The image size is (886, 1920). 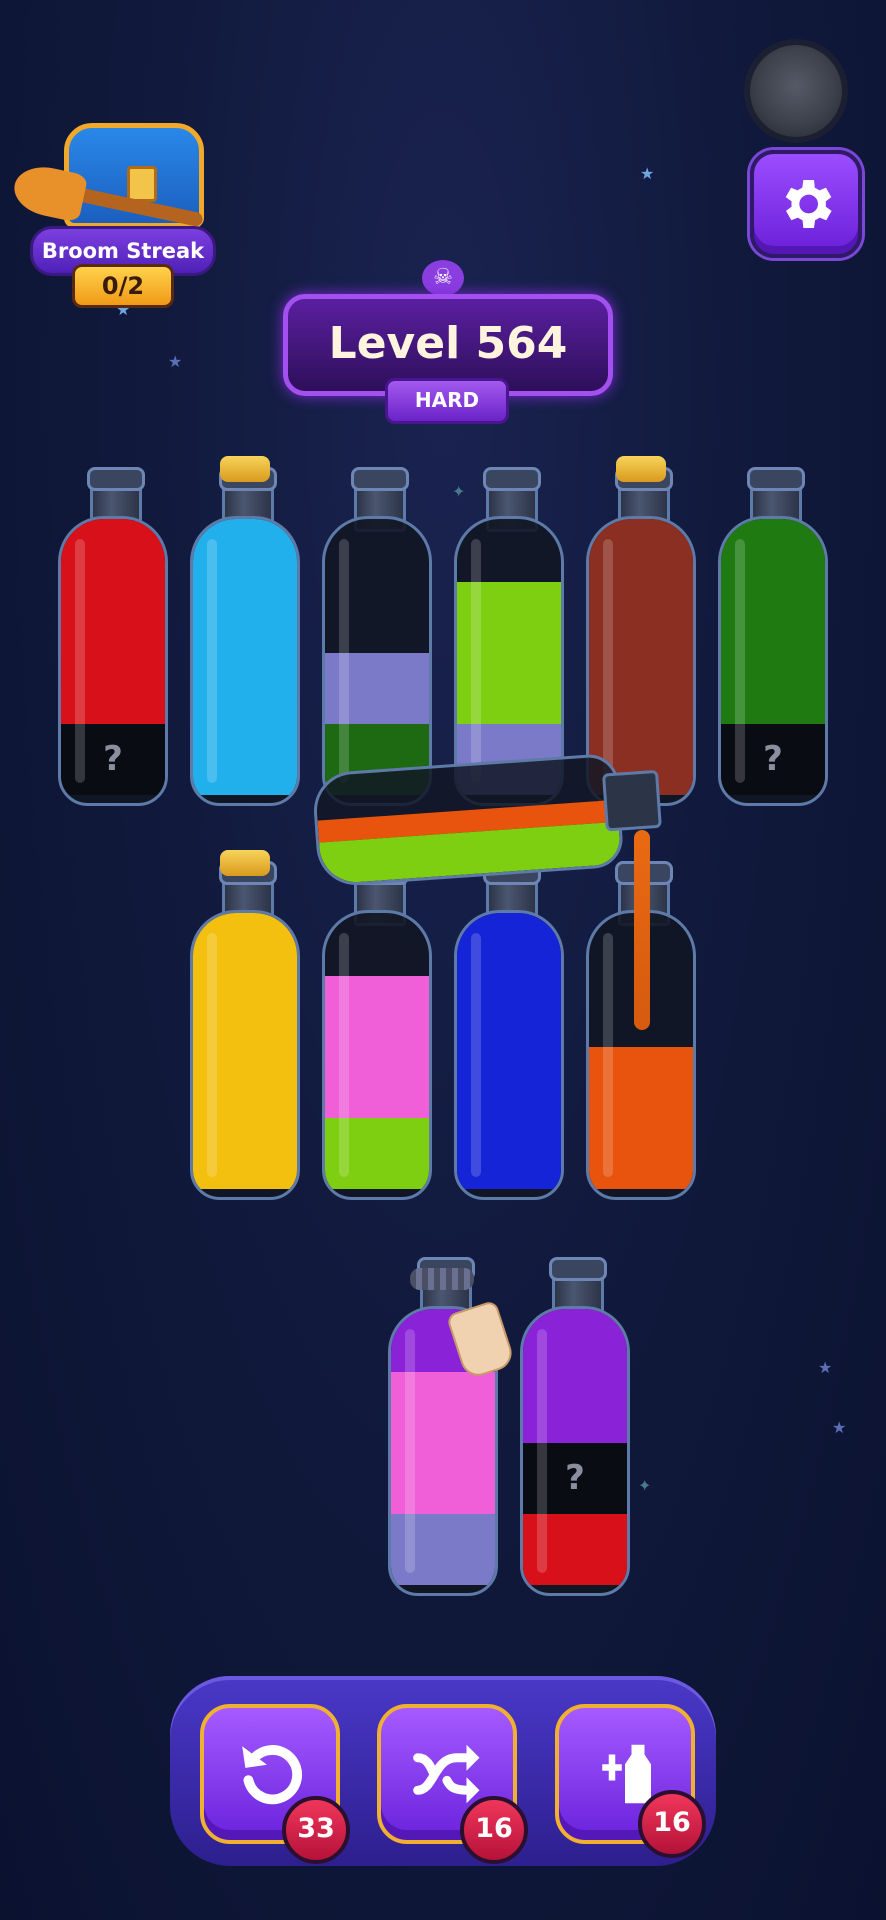 What do you see at coordinates (123, 286) in the screenshot?
I see `broom-streak-count: 0/2` at bounding box center [123, 286].